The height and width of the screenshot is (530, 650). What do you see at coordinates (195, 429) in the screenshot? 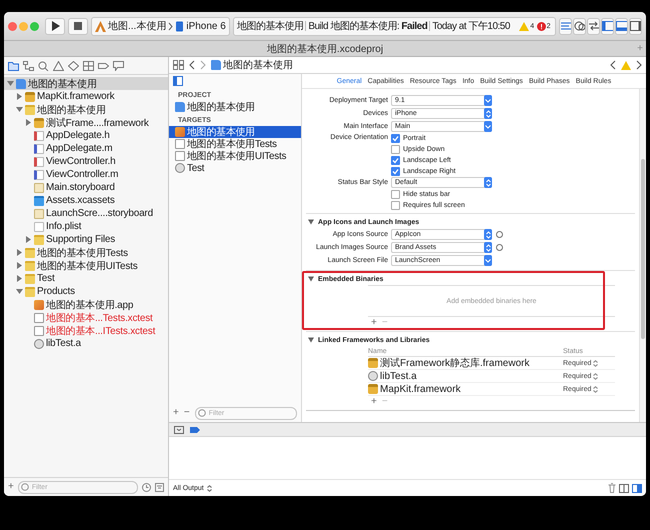
I see `breakpoint-icon` at bounding box center [195, 429].